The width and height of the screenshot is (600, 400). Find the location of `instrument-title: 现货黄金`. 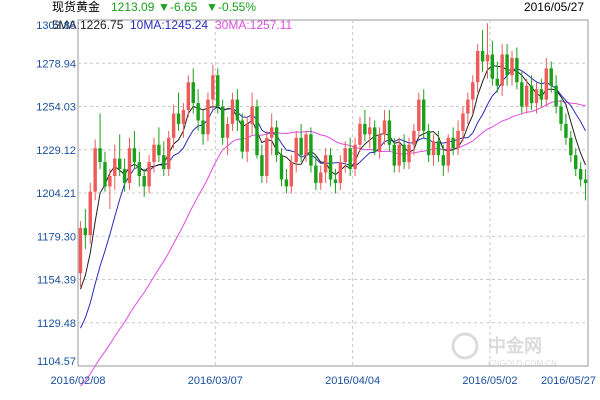

instrument-title: 现货黄金 is located at coordinates (76, 7).